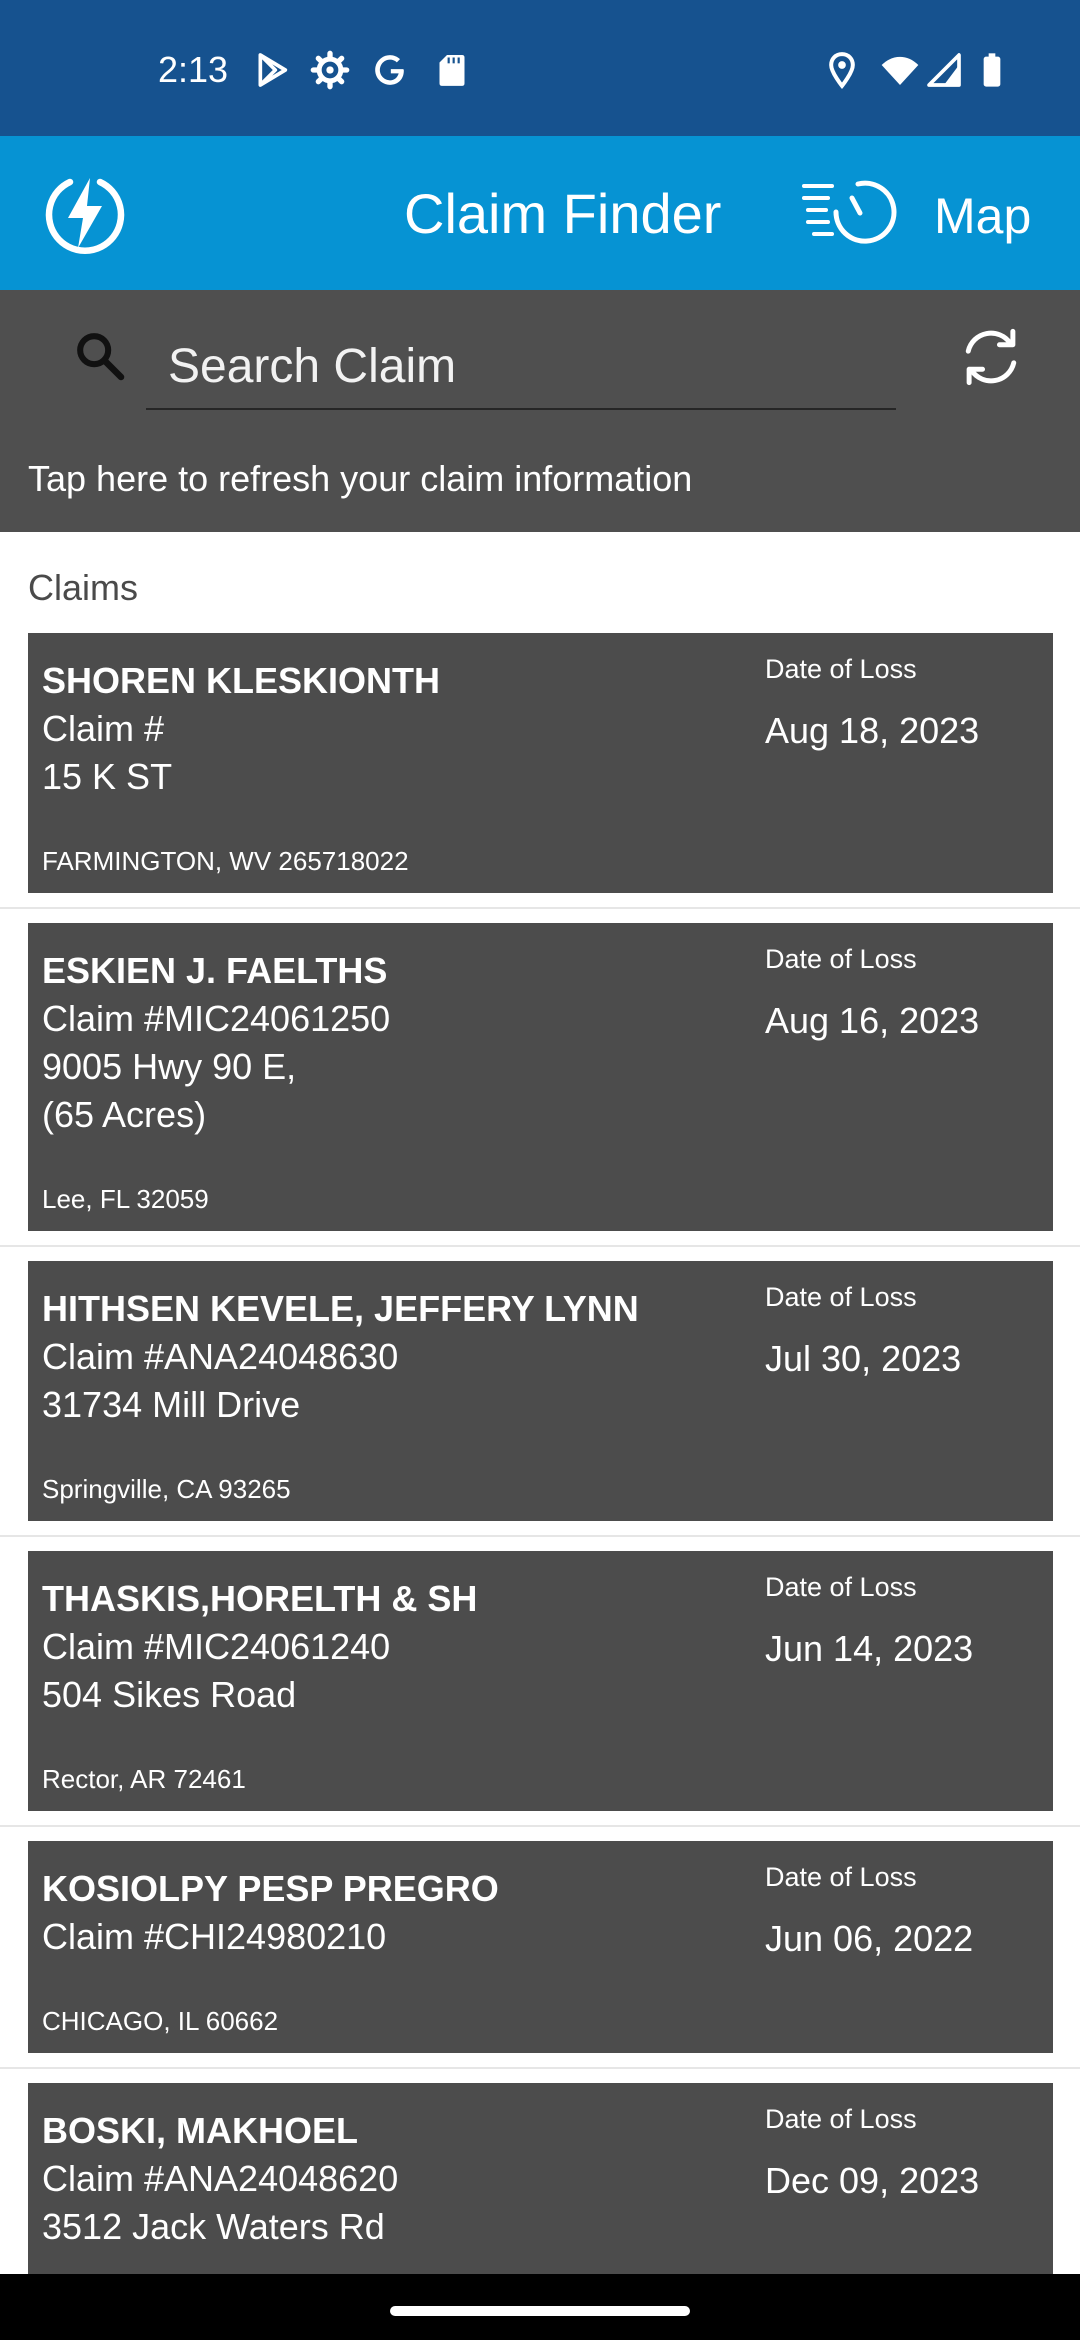 This screenshot has width=1080, height=2340. I want to click on date-of-loss-value: Jun 06, 2022, so click(869, 1938).